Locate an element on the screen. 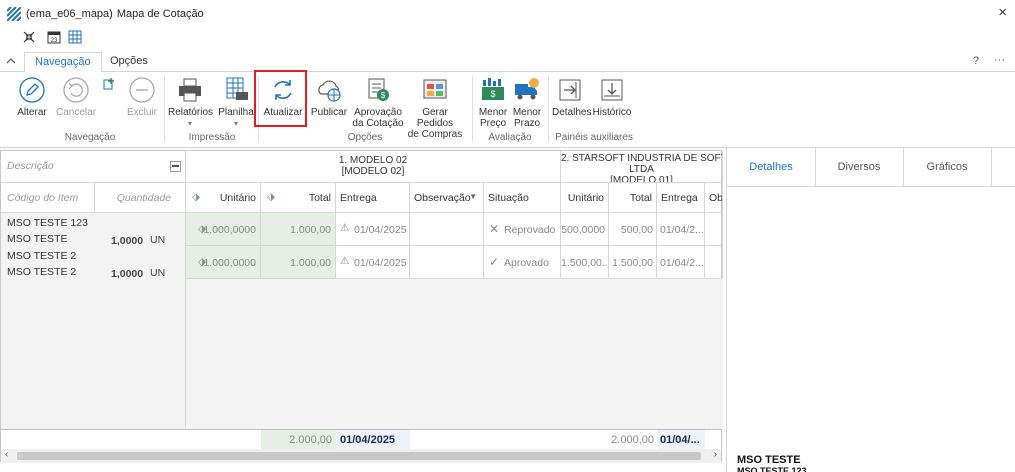 The height and width of the screenshot is (472, 1015). quick-access-toolbar: 23 is located at coordinates (52, 38).